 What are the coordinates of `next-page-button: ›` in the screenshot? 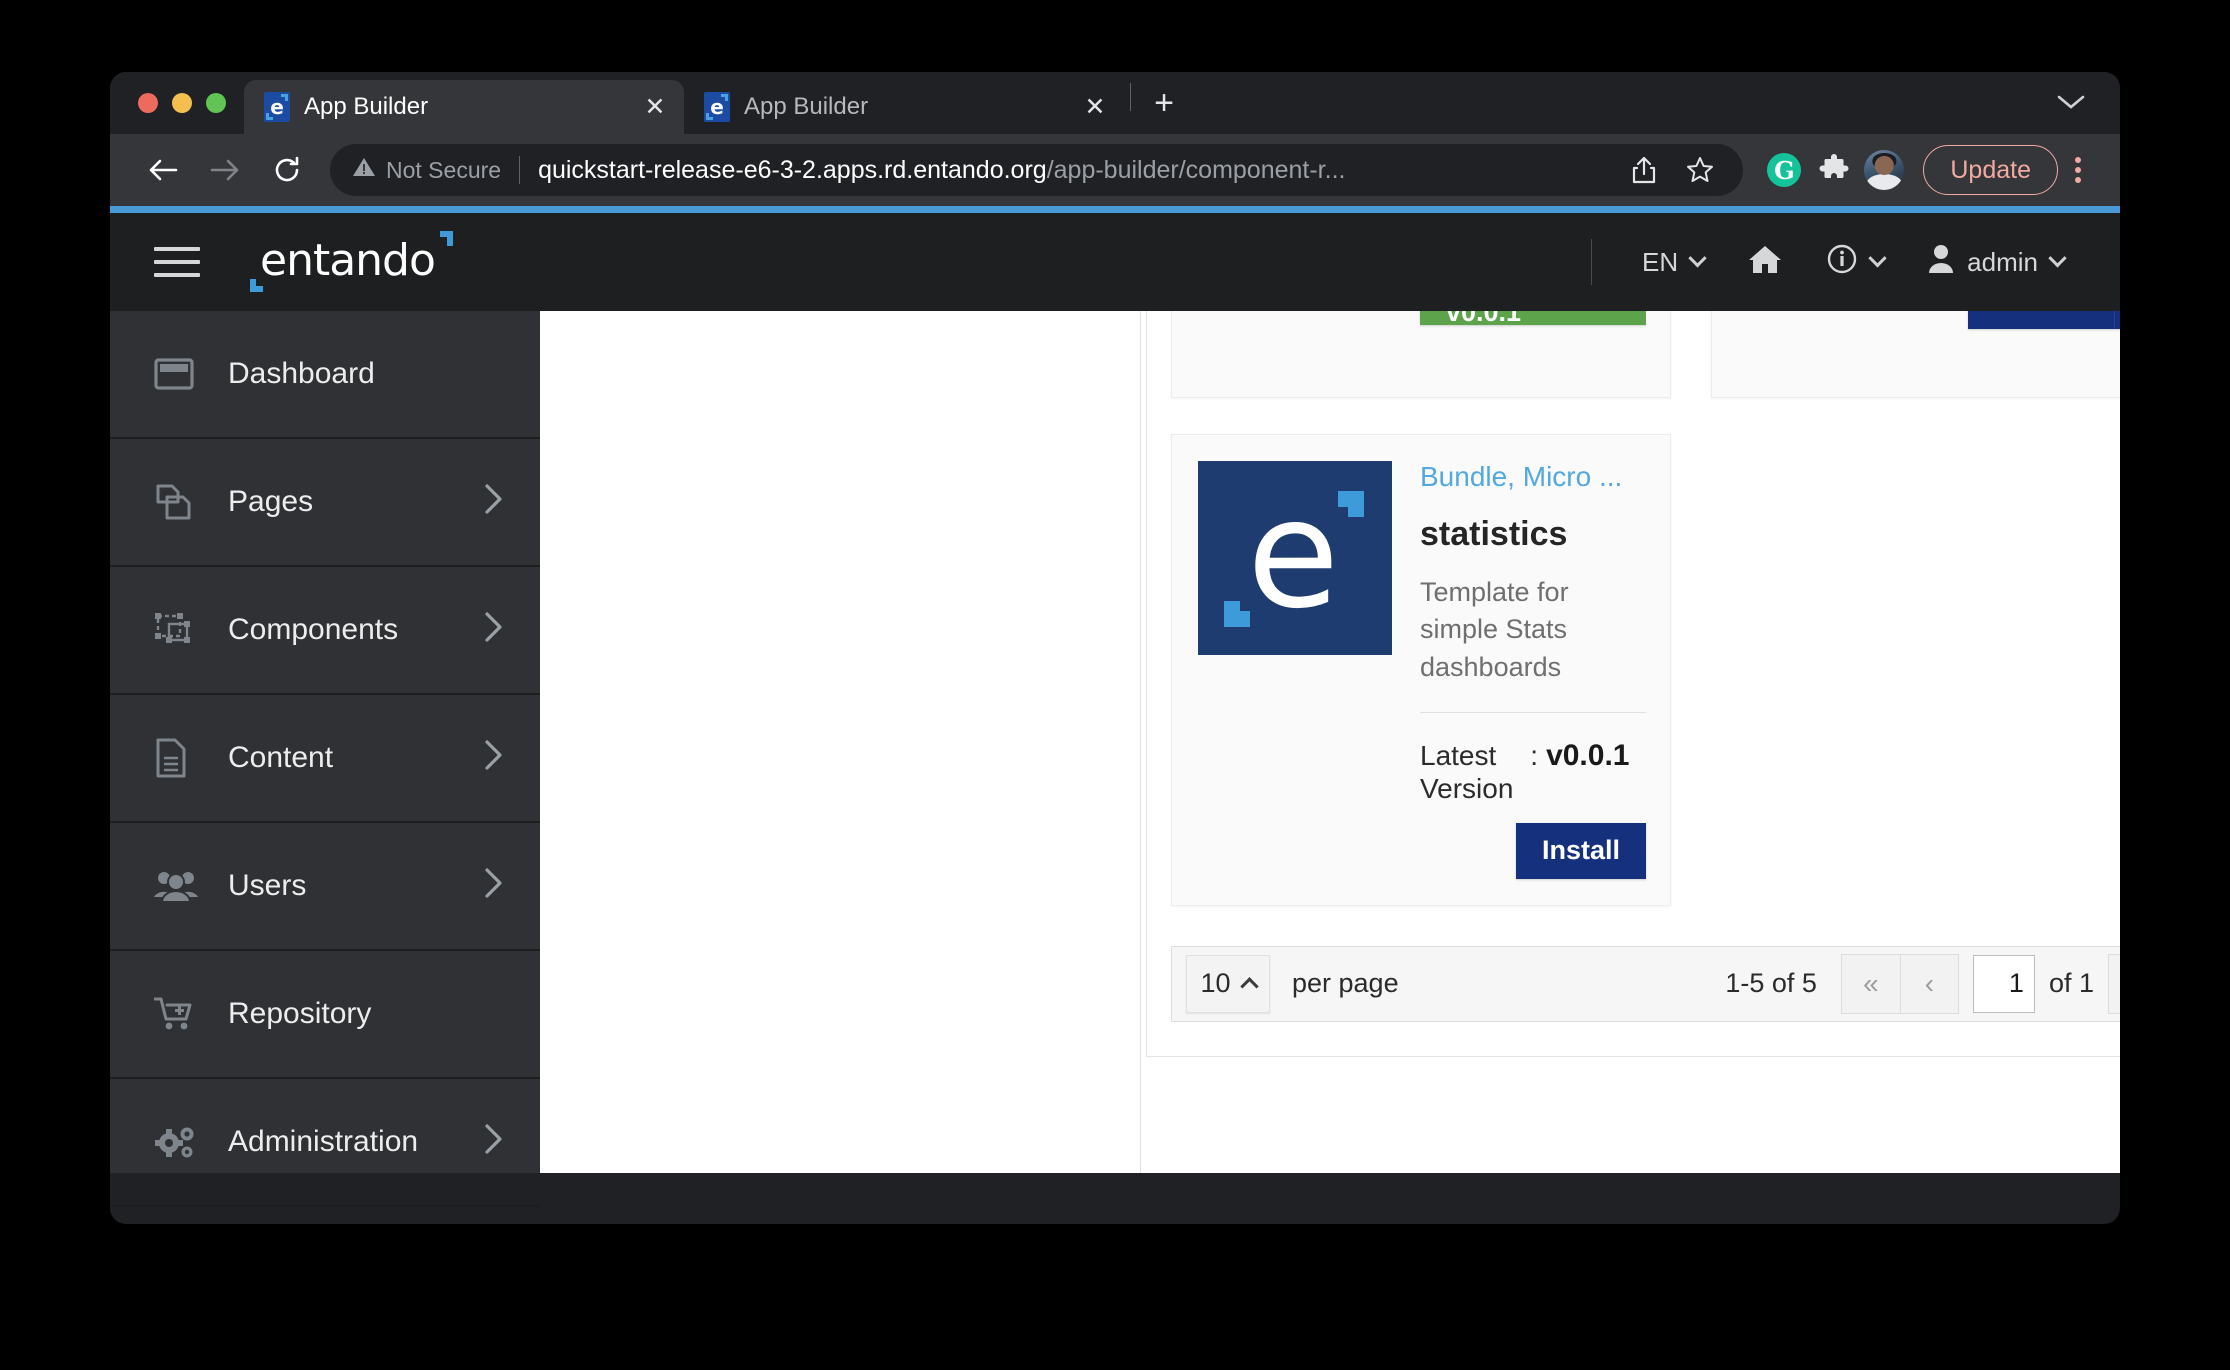 It's located at (2114, 983).